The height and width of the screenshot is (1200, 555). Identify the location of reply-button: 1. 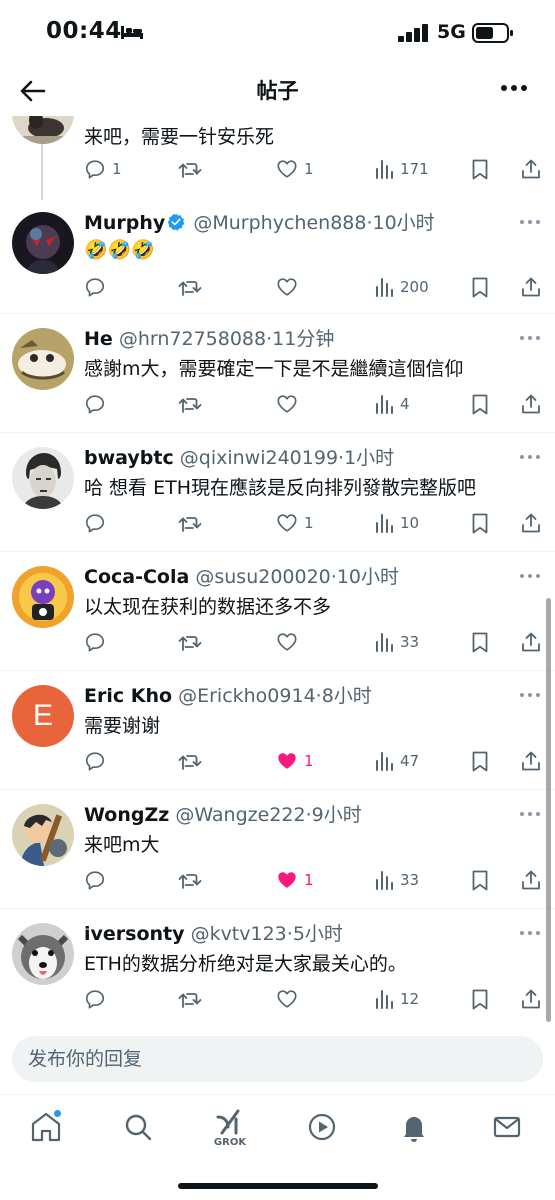
(103, 169).